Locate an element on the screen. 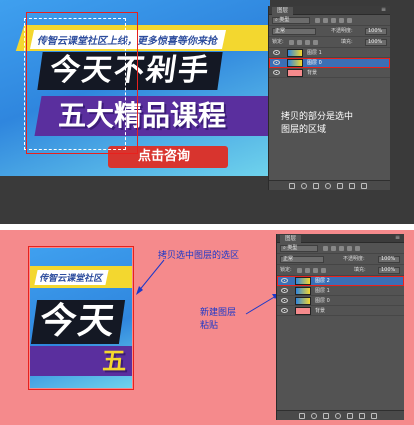 This screenshot has width=414, height=425. annotation-line-1: 拷贝的部分是选中 is located at coordinates (317, 117).